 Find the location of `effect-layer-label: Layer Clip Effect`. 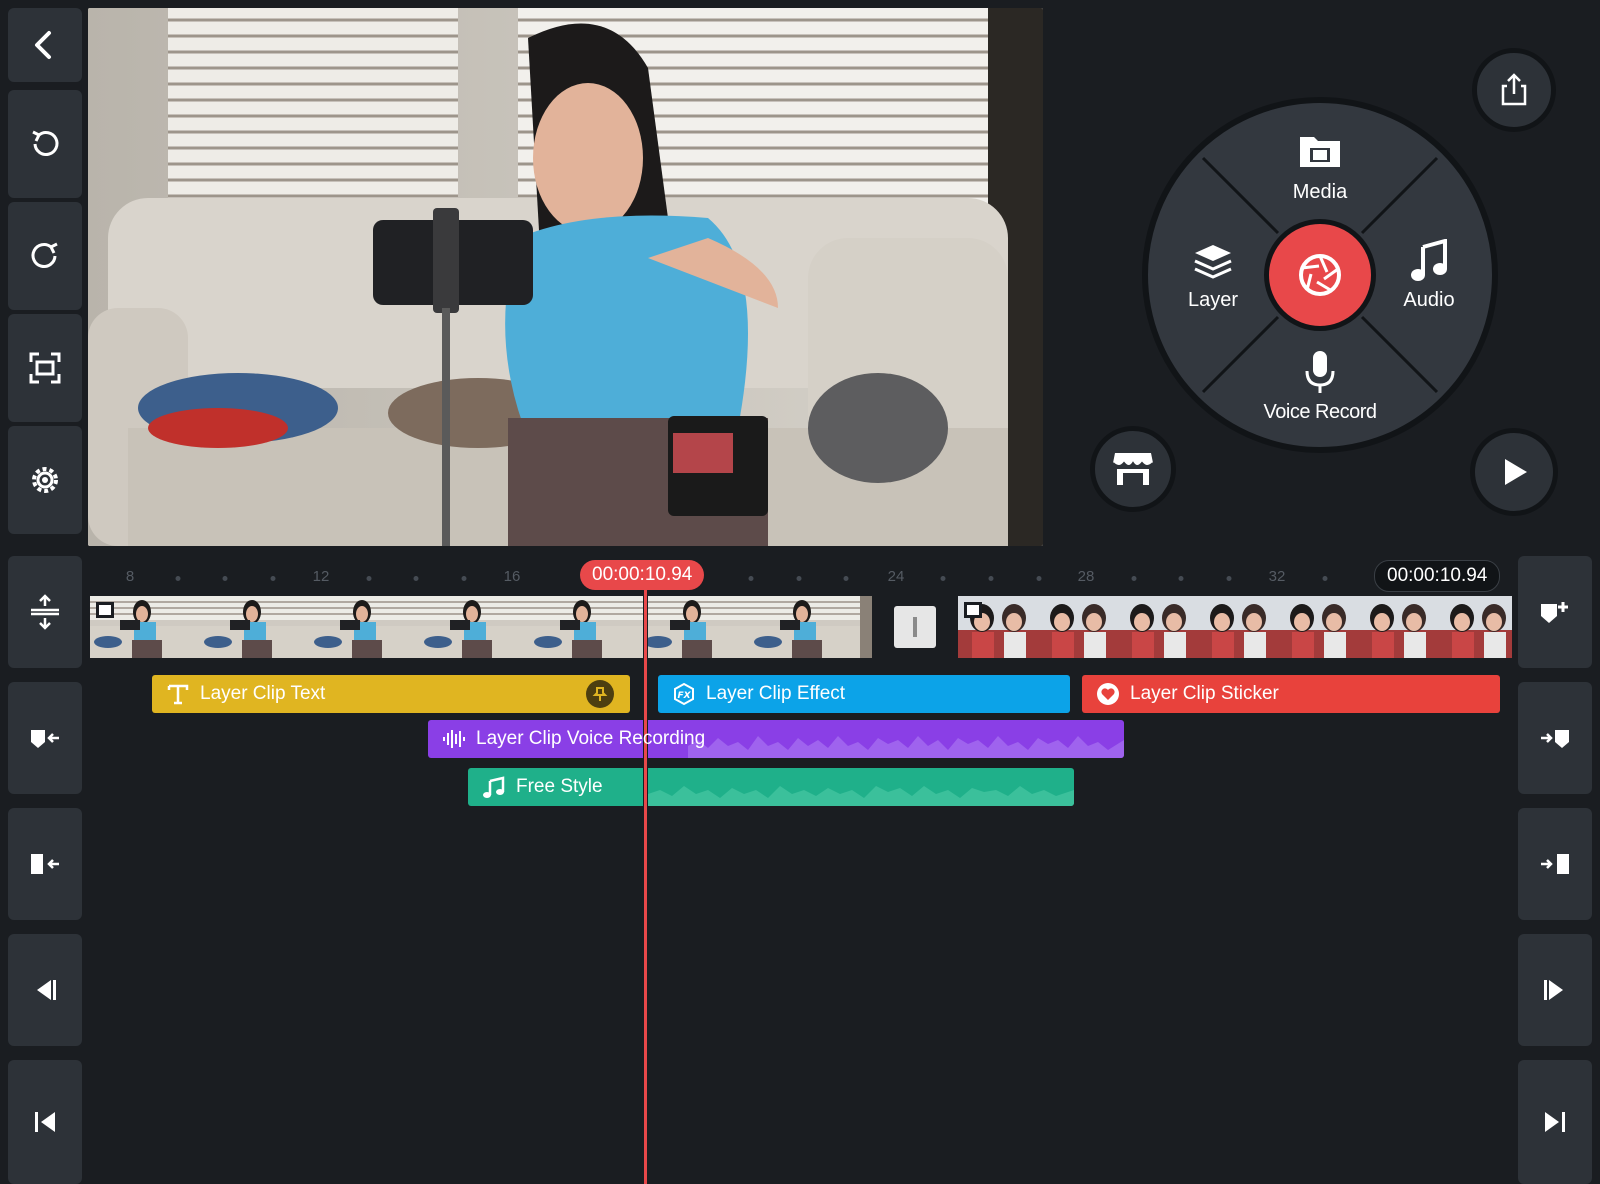

effect-layer-label: Layer Clip Effect is located at coordinates (776, 693).